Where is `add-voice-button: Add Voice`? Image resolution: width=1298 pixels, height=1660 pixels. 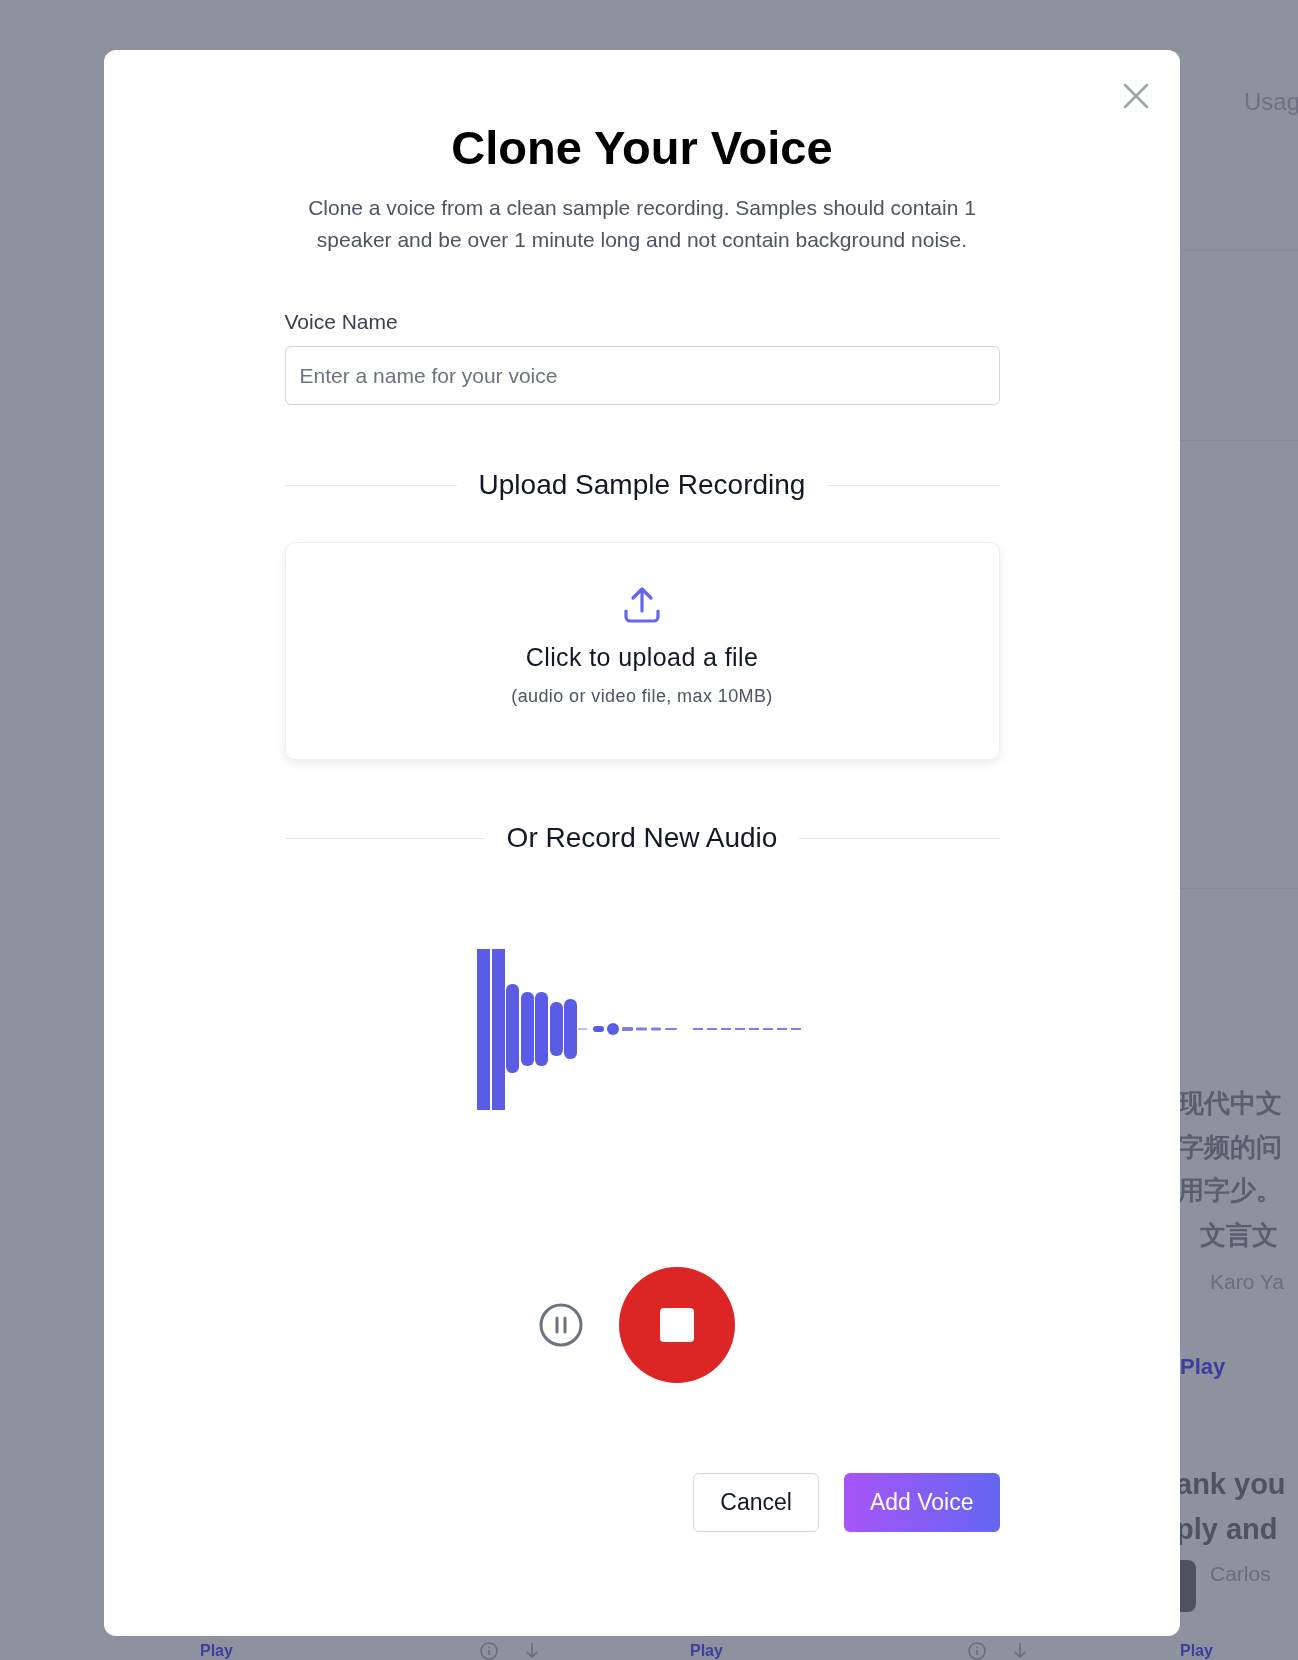 add-voice-button: Add Voice is located at coordinates (921, 1502).